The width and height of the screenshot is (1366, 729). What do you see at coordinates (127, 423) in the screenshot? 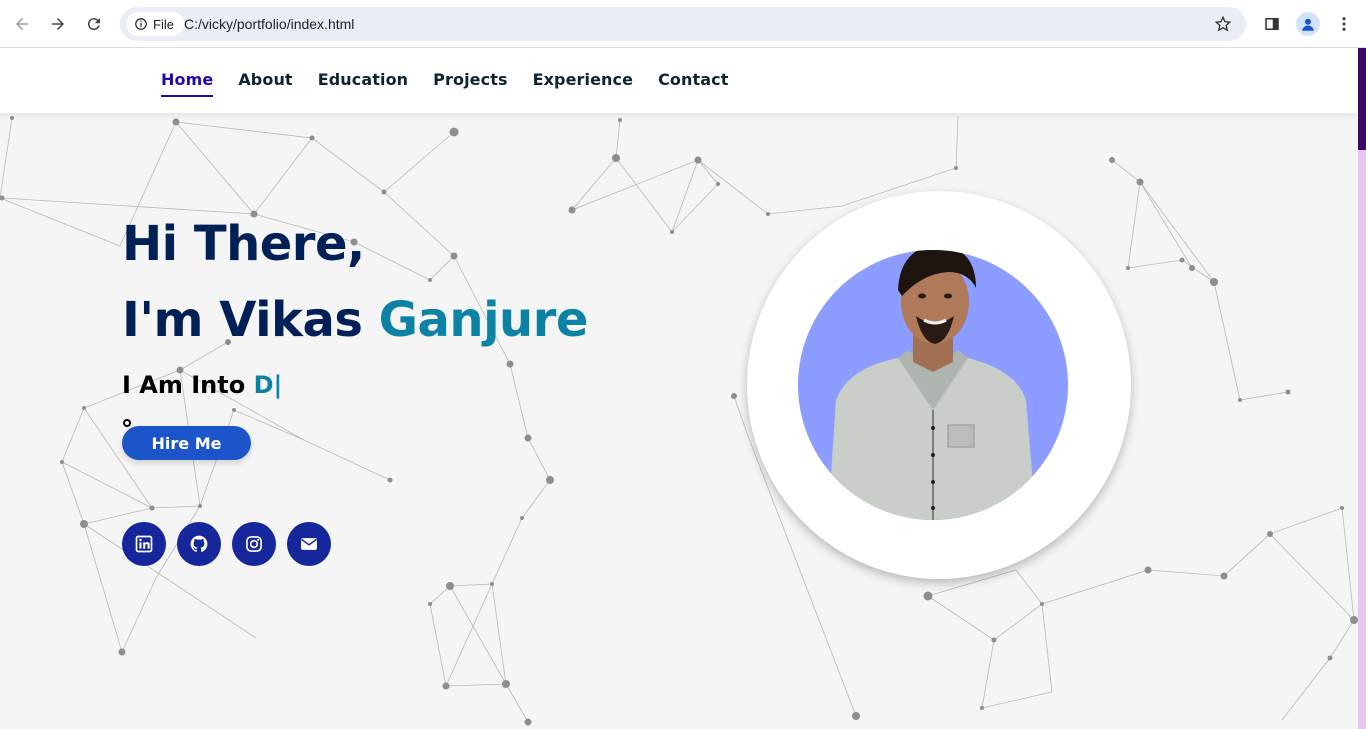
I see `mouse-cursor-icon` at bounding box center [127, 423].